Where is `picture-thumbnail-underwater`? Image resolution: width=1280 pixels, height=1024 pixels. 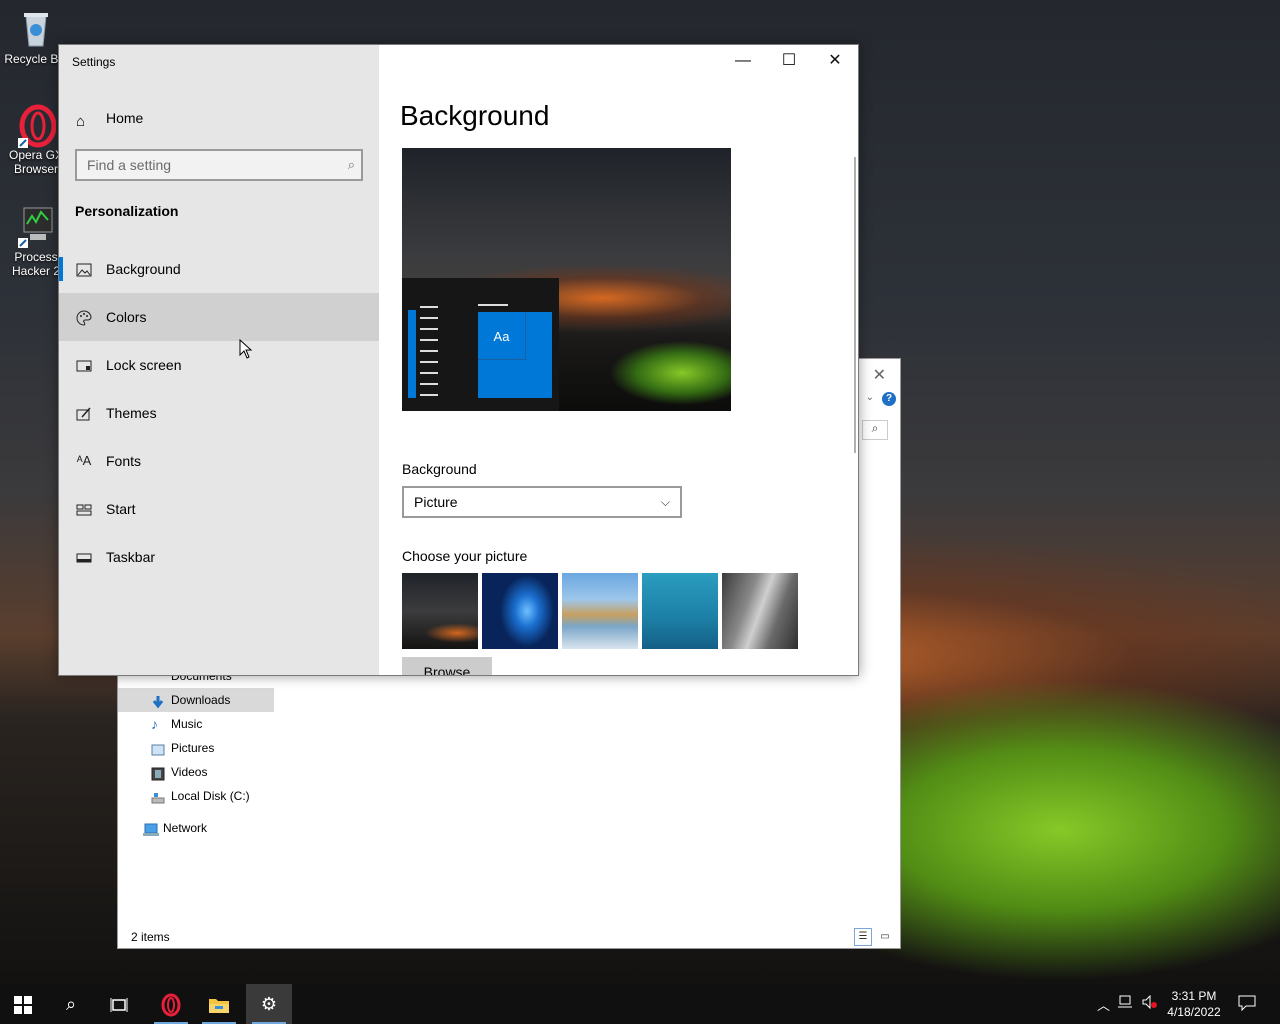 picture-thumbnail-underwater is located at coordinates (680, 611).